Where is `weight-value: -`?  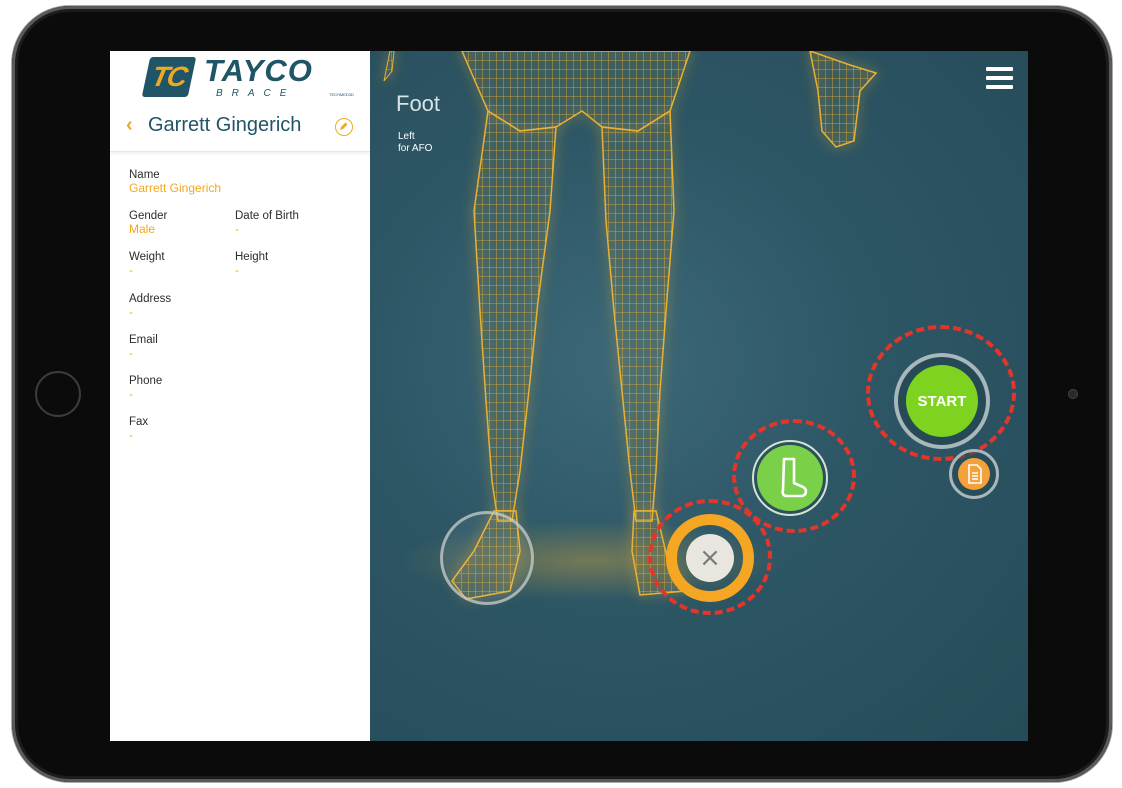
weight-value: - is located at coordinates (131, 270).